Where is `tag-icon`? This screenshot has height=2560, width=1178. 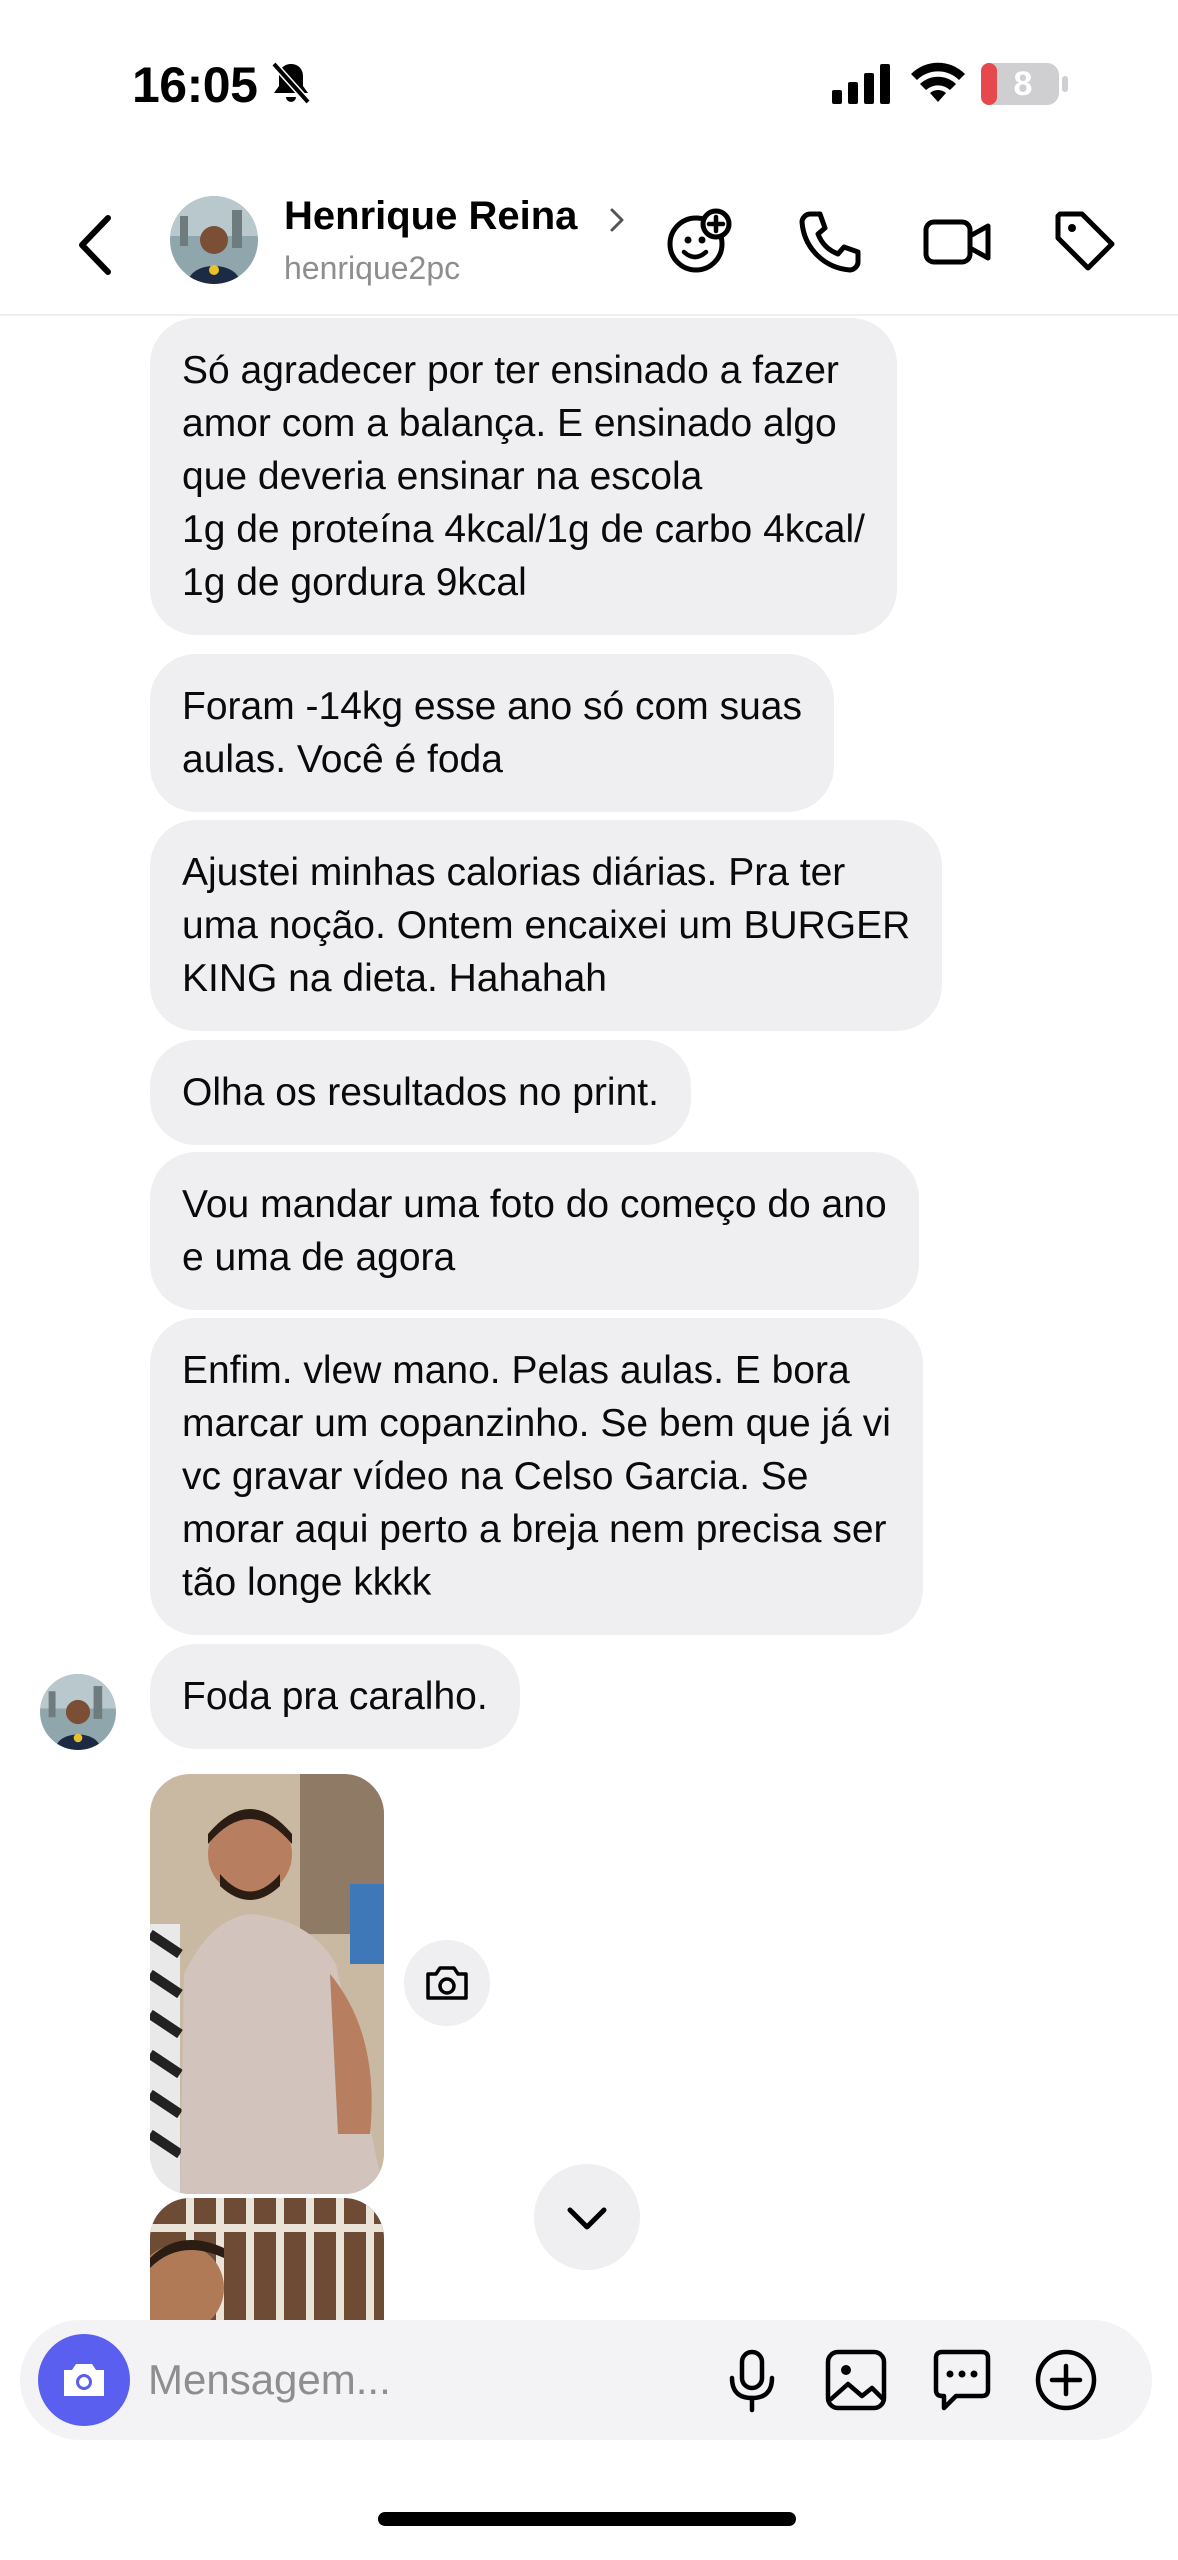
tag-icon is located at coordinates (1085, 241).